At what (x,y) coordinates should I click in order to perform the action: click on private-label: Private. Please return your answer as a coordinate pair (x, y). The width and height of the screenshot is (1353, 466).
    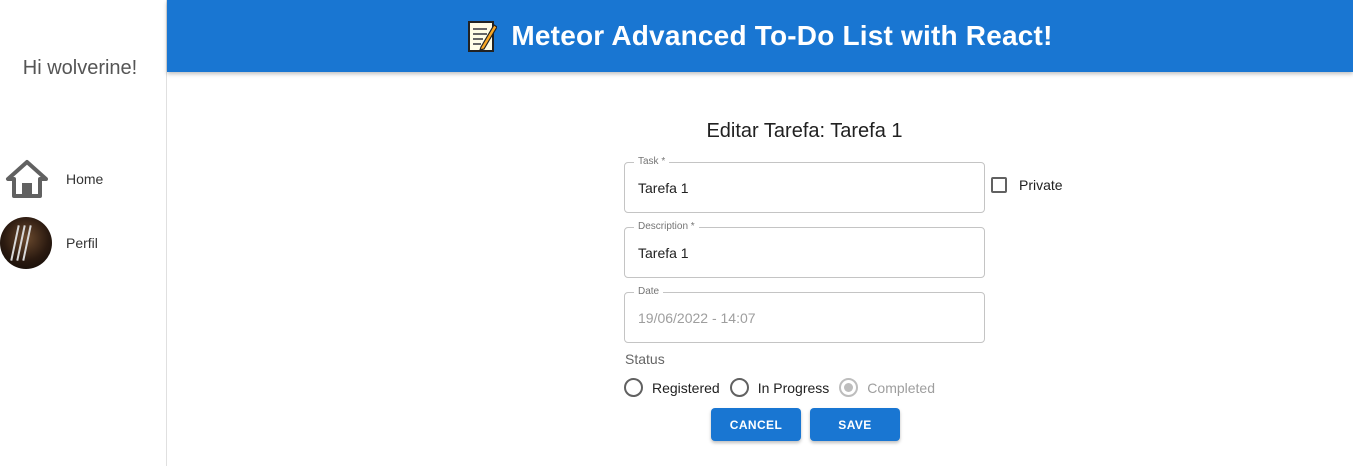
    Looking at the image, I should click on (1041, 185).